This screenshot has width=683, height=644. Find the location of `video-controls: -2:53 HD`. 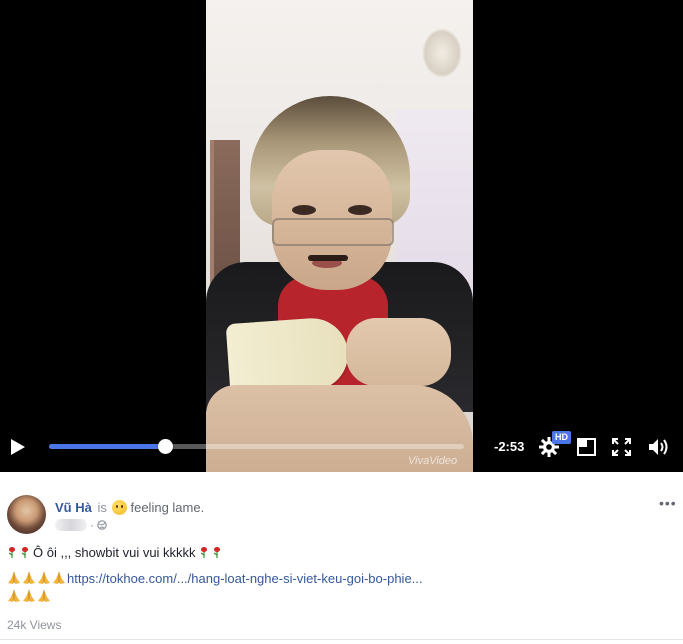

video-controls: -2:53 HD is located at coordinates (341, 446).